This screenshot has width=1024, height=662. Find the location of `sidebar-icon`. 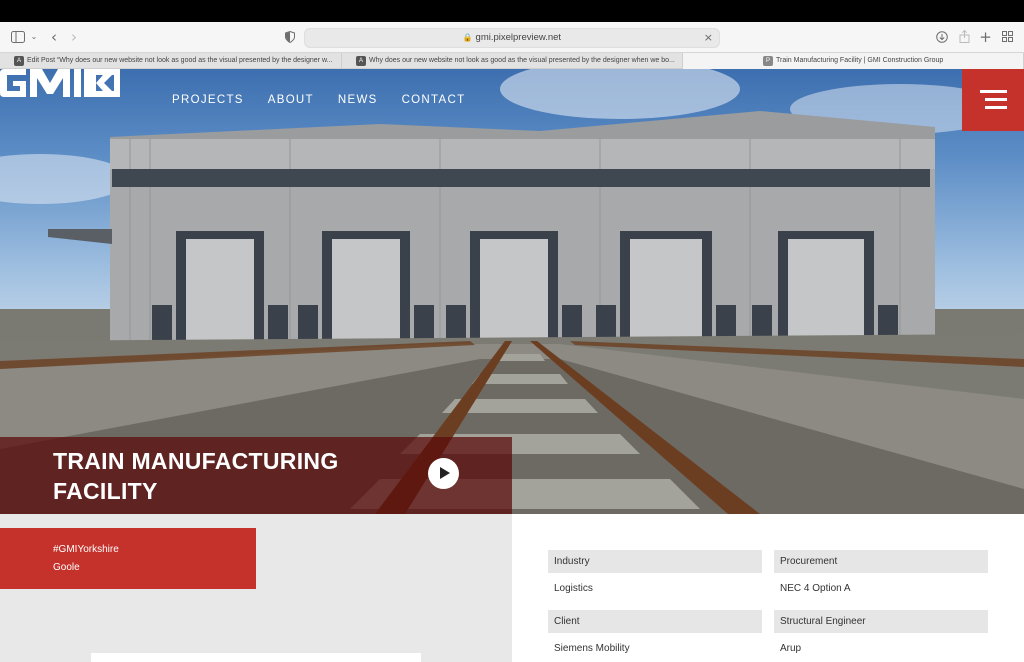

sidebar-icon is located at coordinates (18, 37).